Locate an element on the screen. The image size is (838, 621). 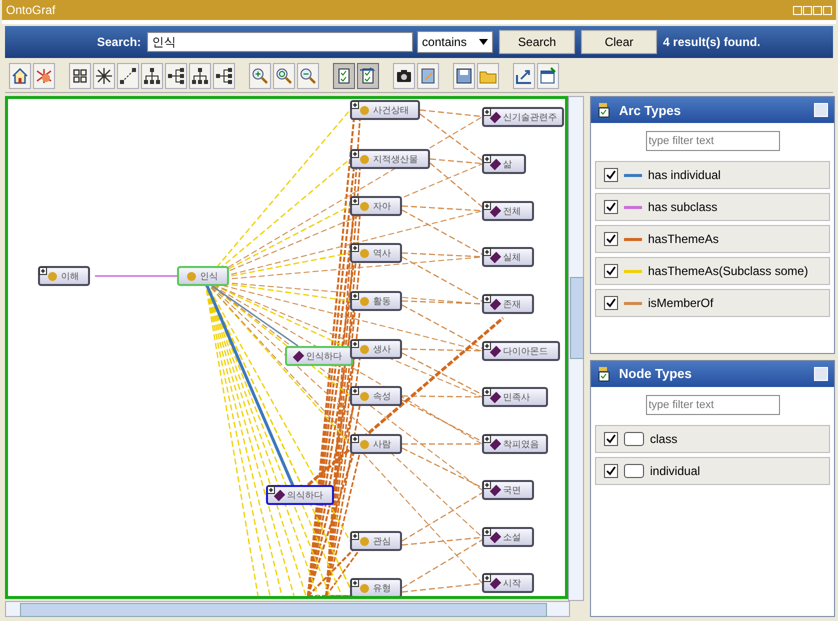
class-icon is located at coordinates (364, 588).